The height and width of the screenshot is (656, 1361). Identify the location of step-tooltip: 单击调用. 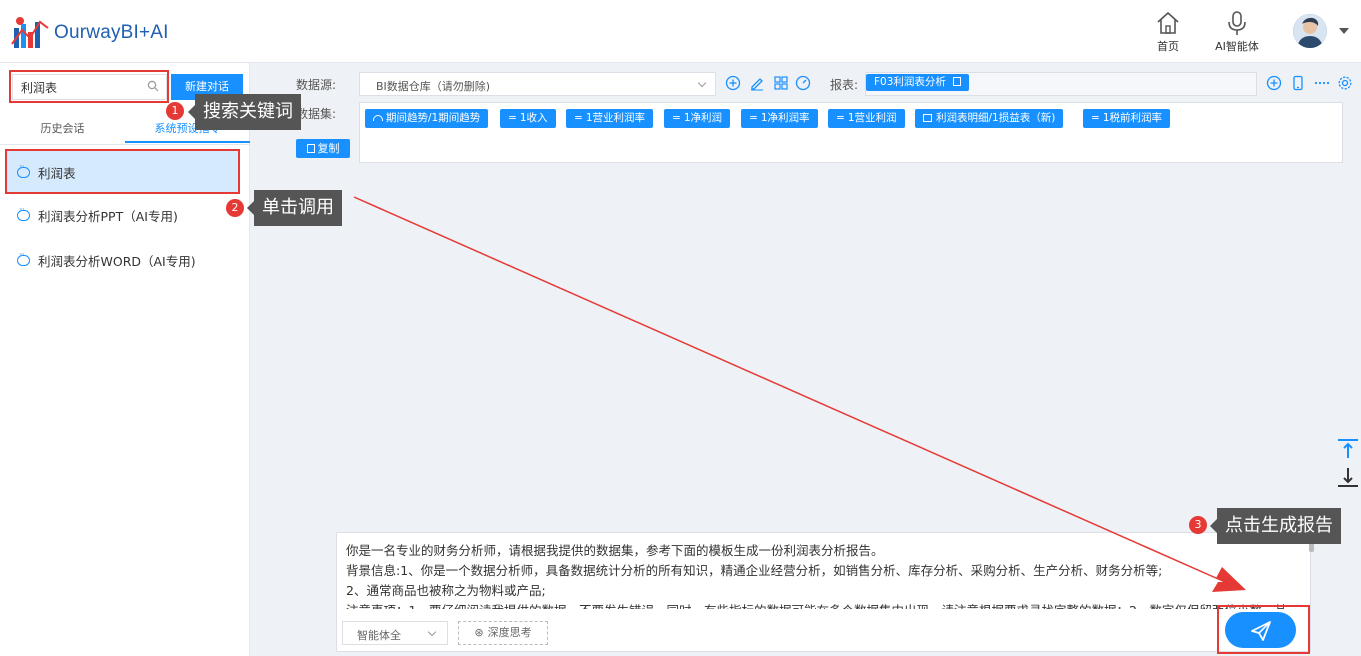
(294, 208).